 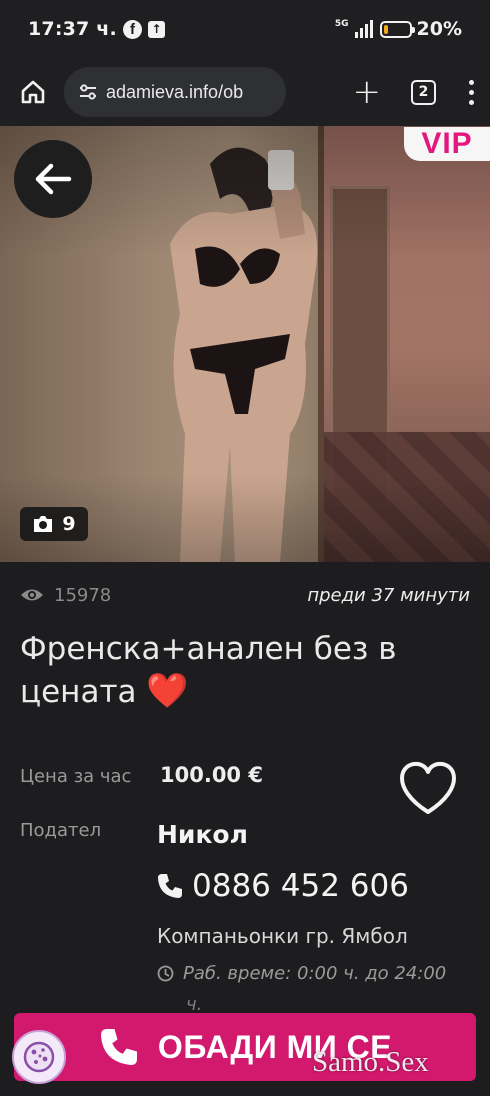 I want to click on phone-number: 0886 452 606, so click(x=300, y=886).